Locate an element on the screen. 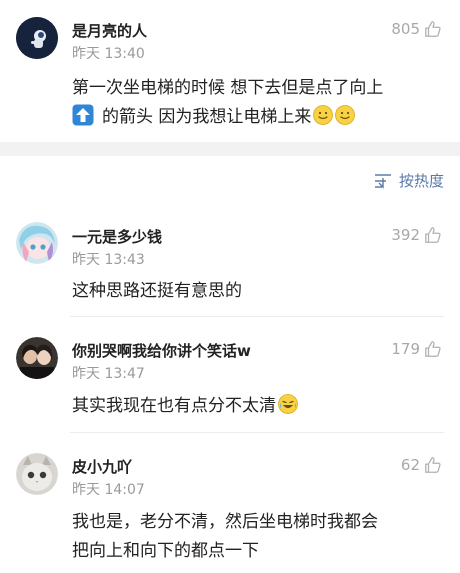 The width and height of the screenshot is (460, 573). comment-like-button: 179 is located at coordinates (416, 349).